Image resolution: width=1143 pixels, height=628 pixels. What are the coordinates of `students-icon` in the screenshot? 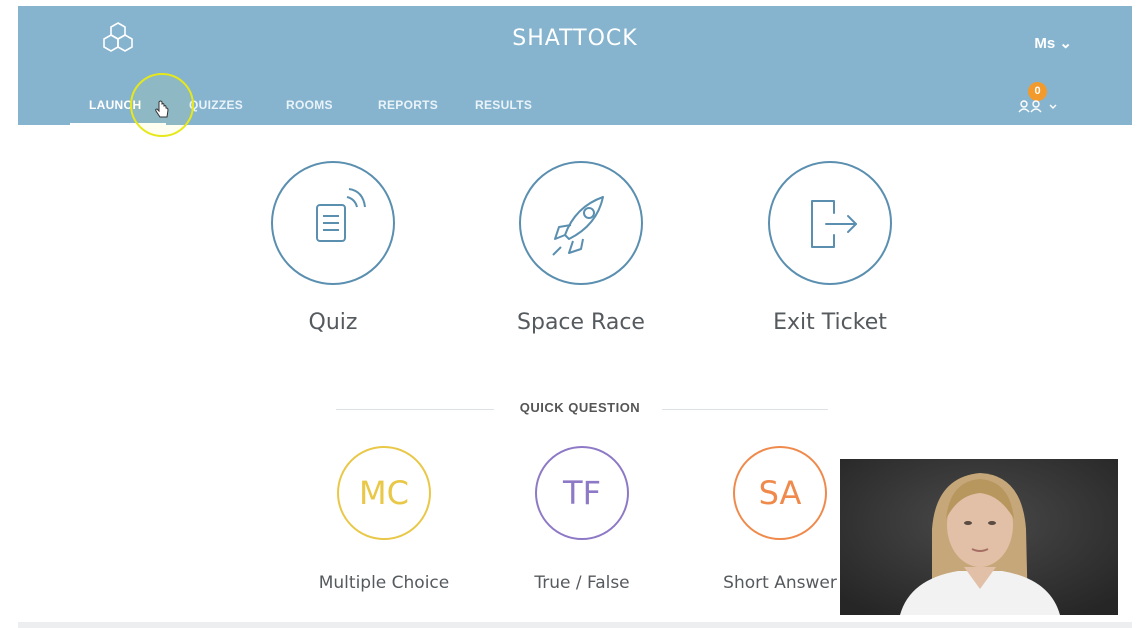 It's located at (1037, 106).